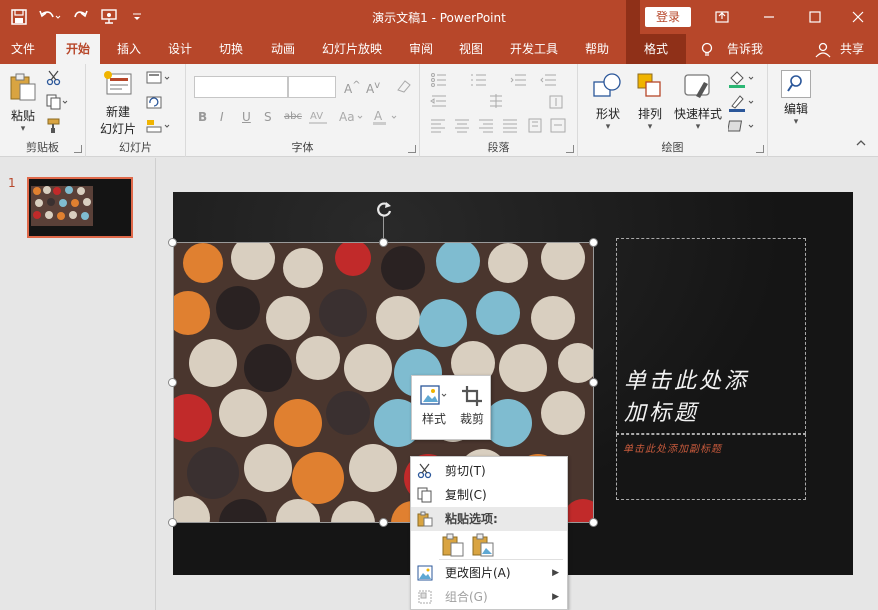 The height and width of the screenshot is (610, 878). I want to click on bold-button: B, so click(202, 117).